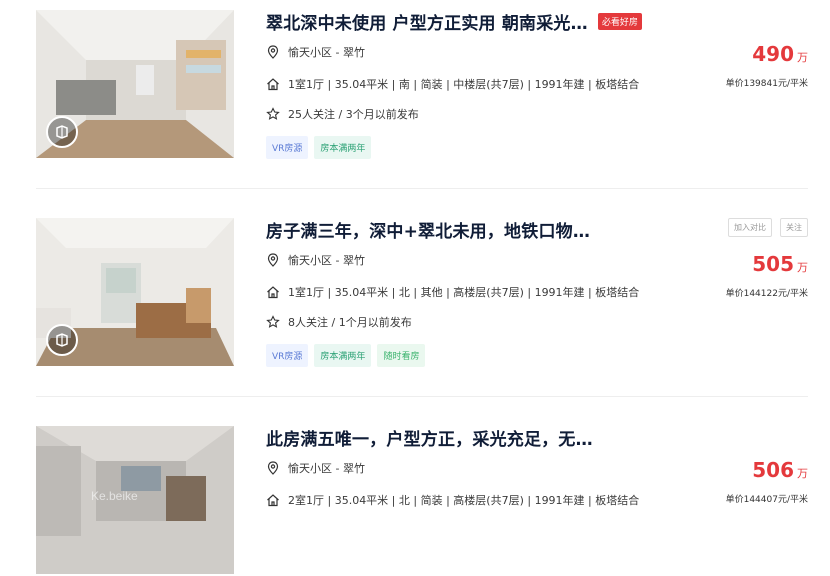 This screenshot has height=576, width=830. Describe the element at coordinates (780, 54) in the screenshot. I see `total-price: 490 万` at that location.